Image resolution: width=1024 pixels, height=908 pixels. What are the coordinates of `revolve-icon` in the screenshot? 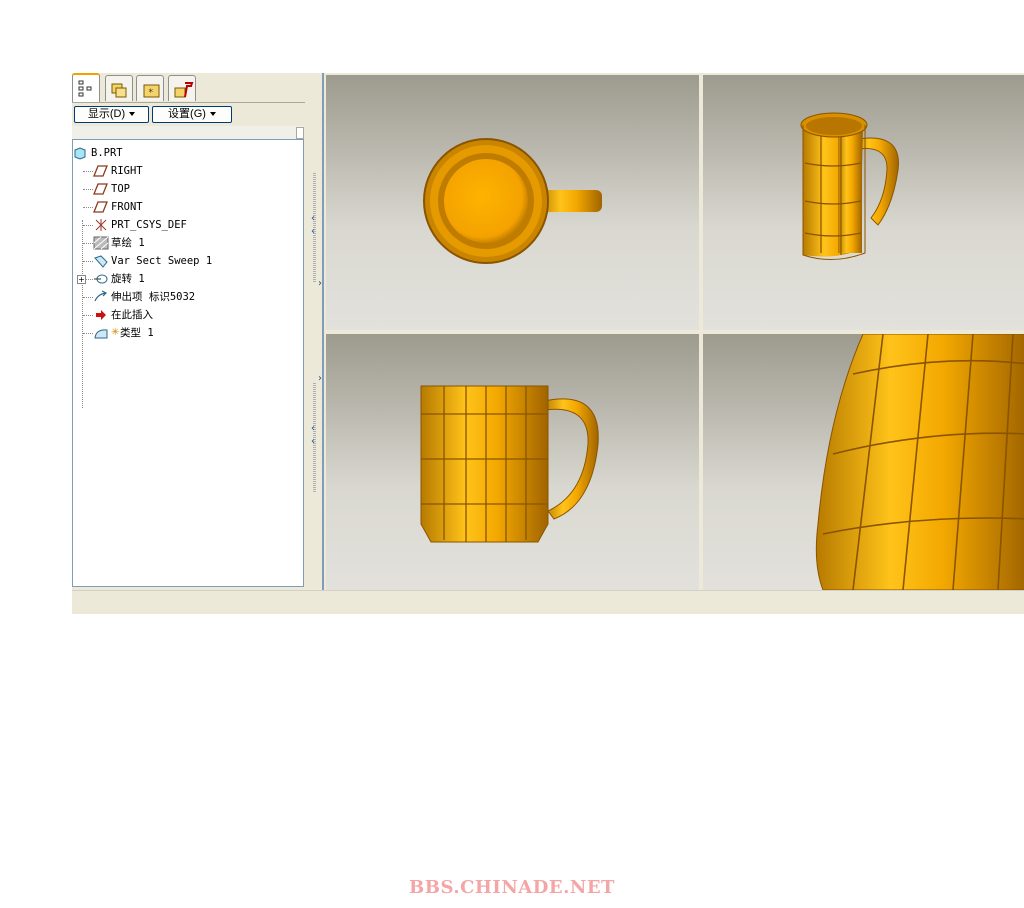 It's located at (101, 279).